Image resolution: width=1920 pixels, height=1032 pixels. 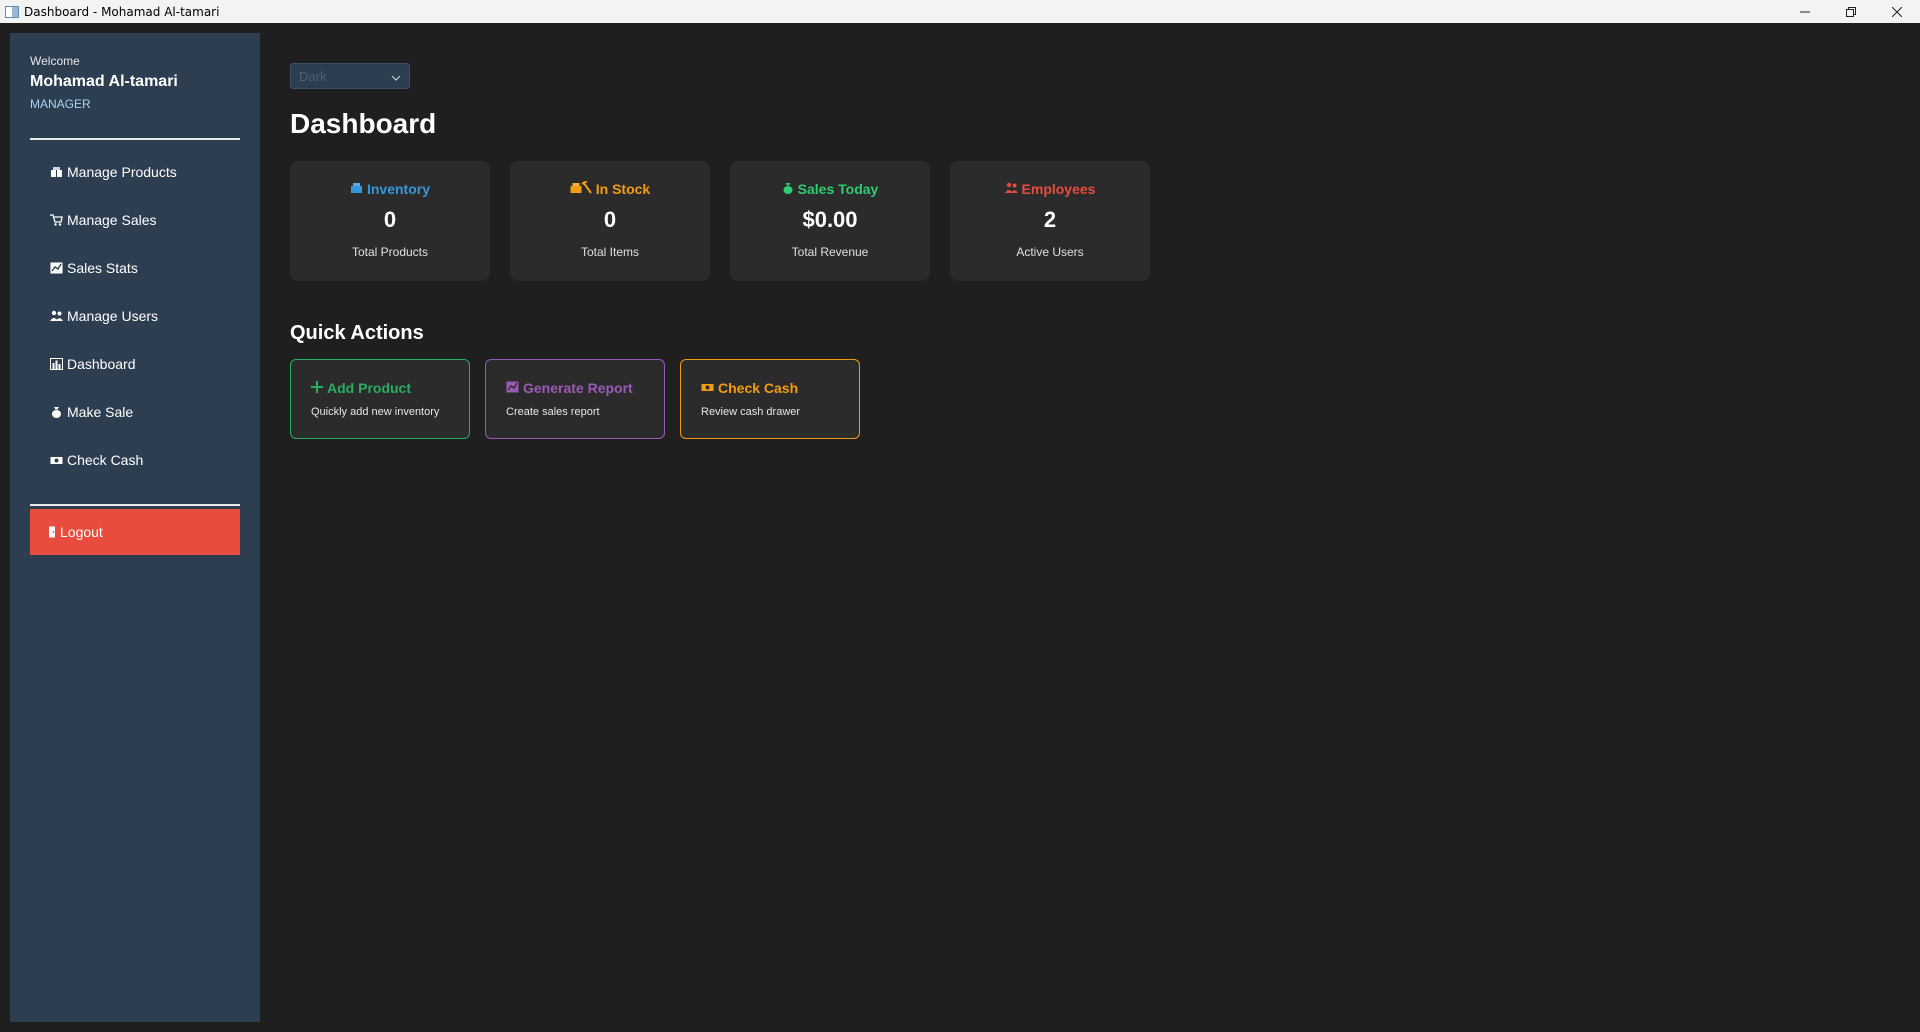 I want to click on stat-card-inventory: Inventory 0 Total Products, so click(x=390, y=221).